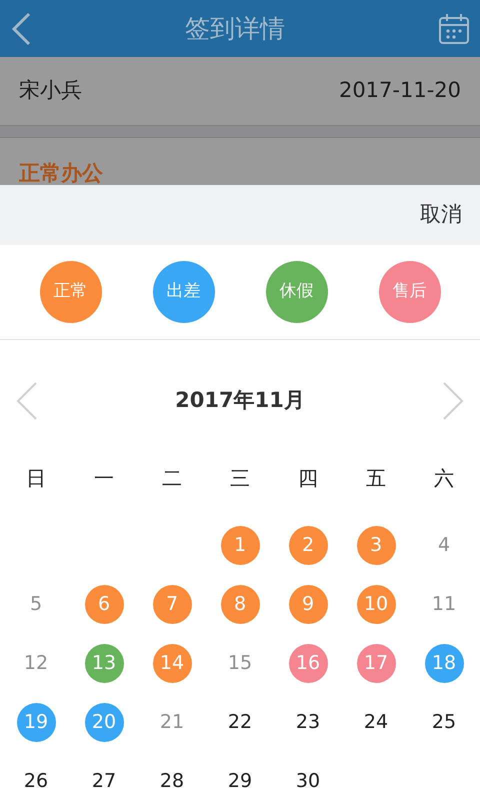 The image size is (480, 800). What do you see at coordinates (36, 478) in the screenshot?
I see `weekday-label: 日` at bounding box center [36, 478].